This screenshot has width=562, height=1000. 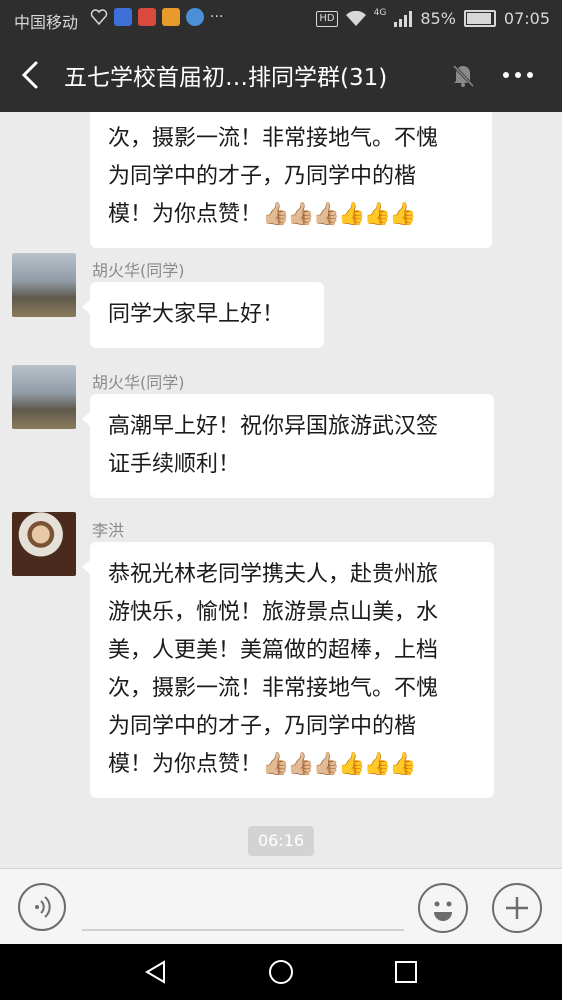 I want to click on smiley-icon, so click(x=443, y=911).